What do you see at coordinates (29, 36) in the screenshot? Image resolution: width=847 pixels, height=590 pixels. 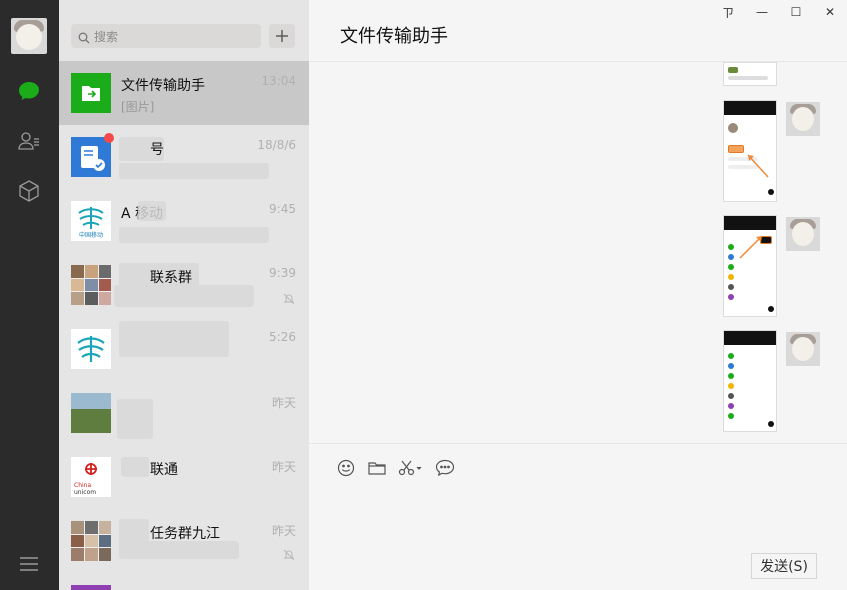 I see `user-avatar` at bounding box center [29, 36].